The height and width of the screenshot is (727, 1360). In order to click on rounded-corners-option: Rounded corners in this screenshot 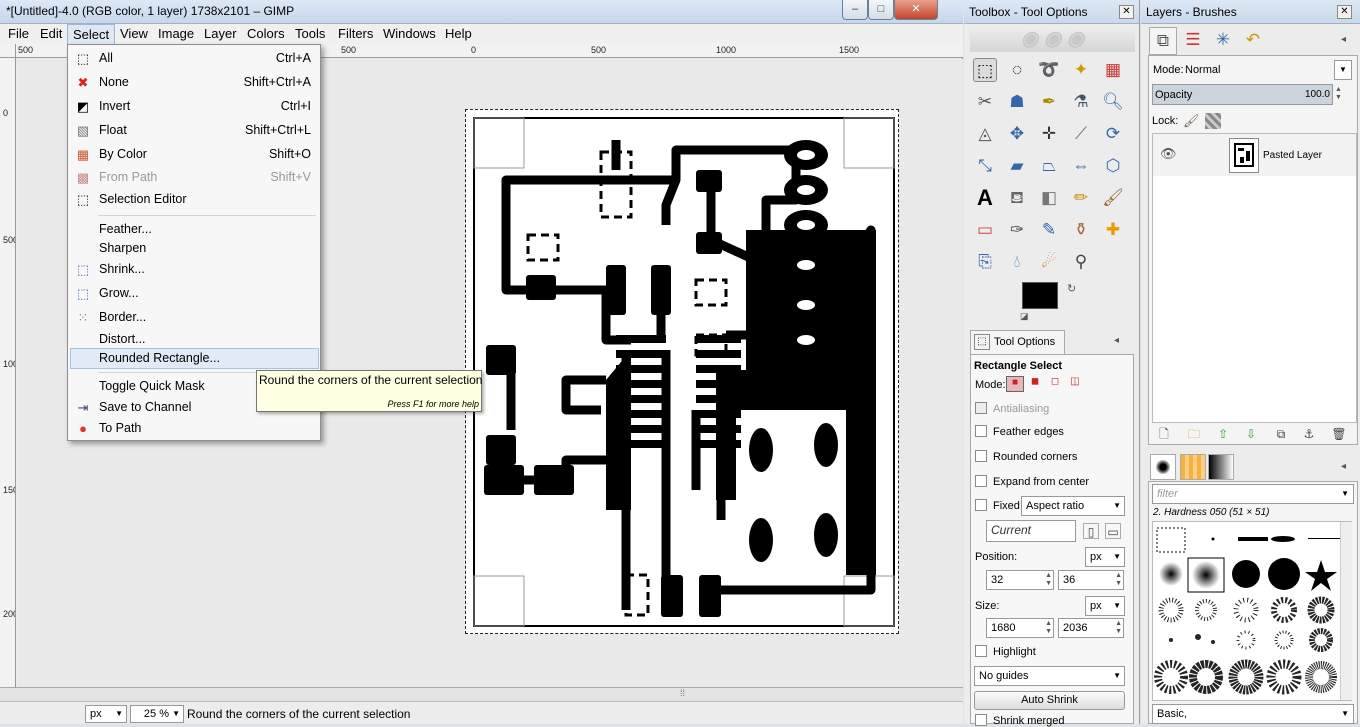, I will do `click(1026, 456)`.